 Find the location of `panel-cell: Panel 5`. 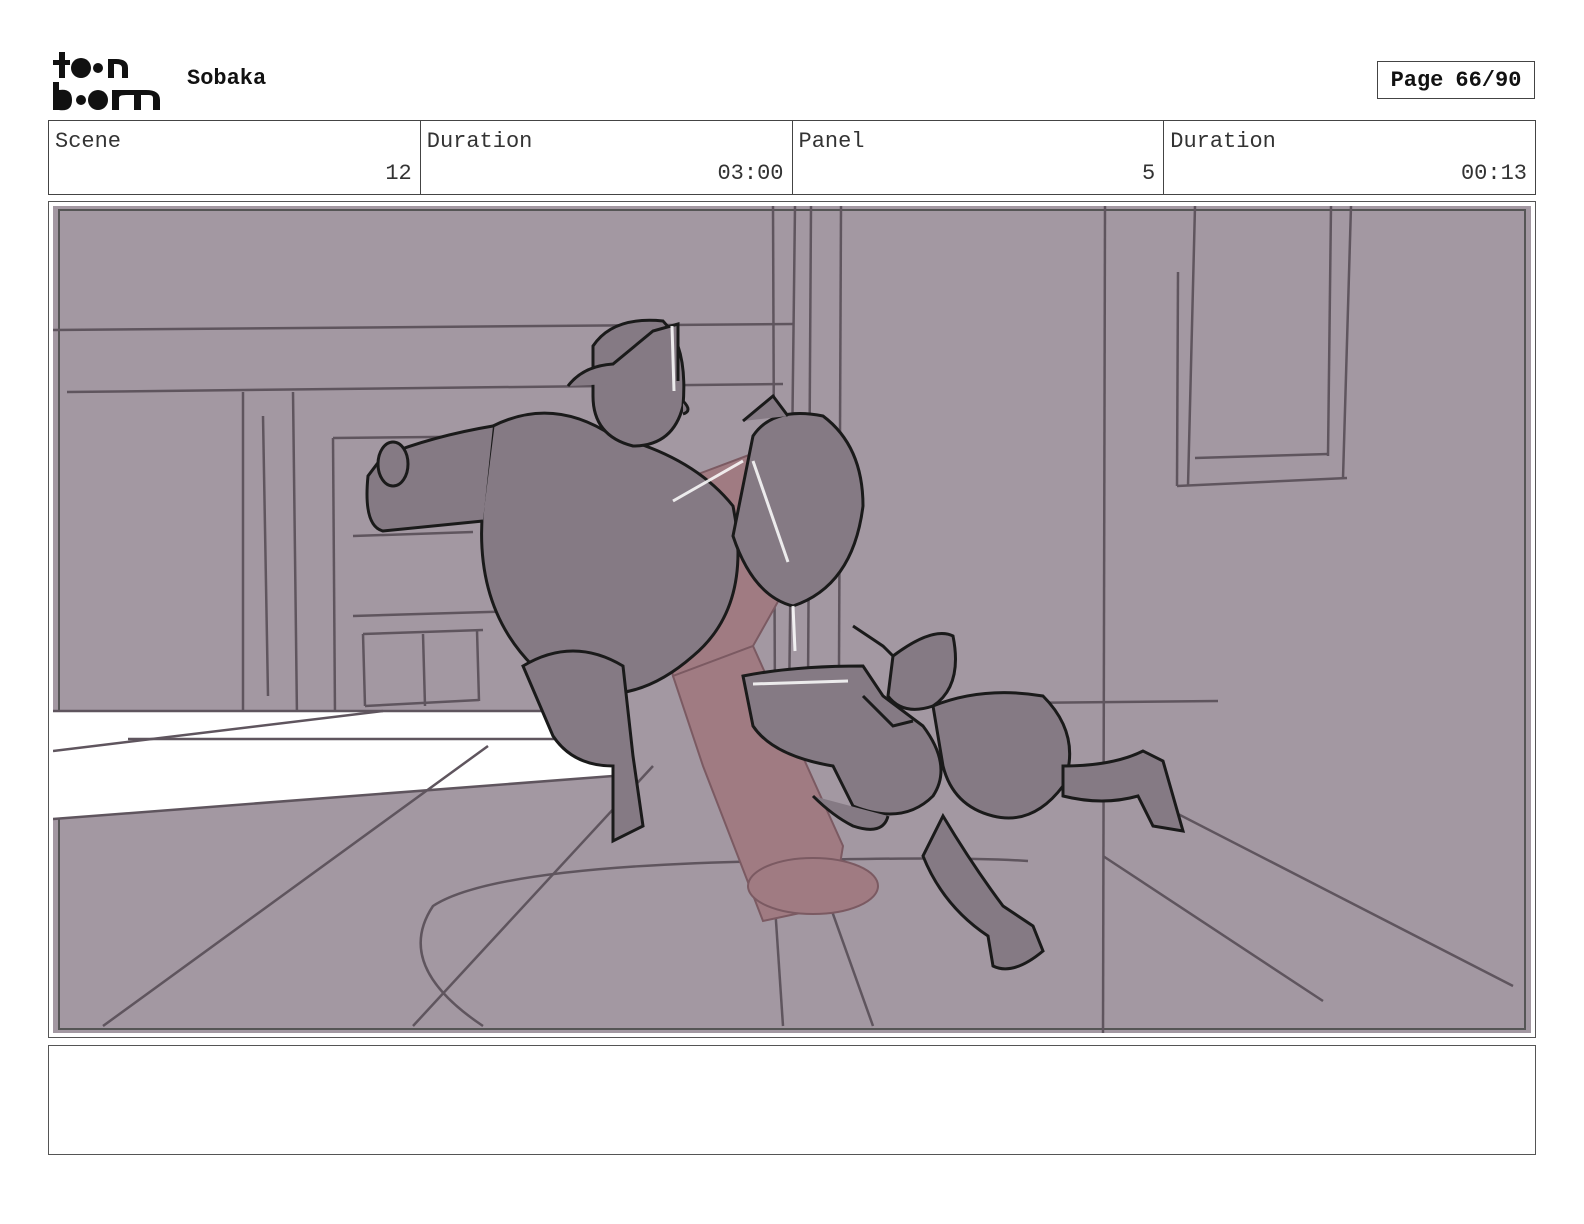

panel-cell: Panel 5 is located at coordinates (979, 157).